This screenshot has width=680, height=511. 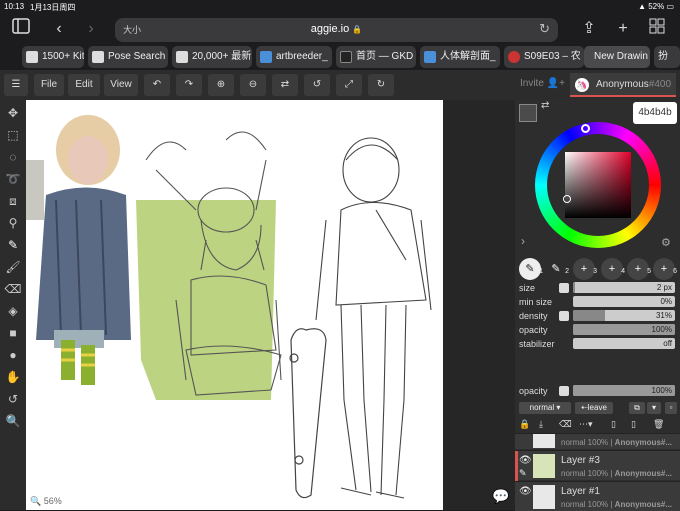 I want to click on ellipse-select-icon: ◌, so click(x=13, y=157).